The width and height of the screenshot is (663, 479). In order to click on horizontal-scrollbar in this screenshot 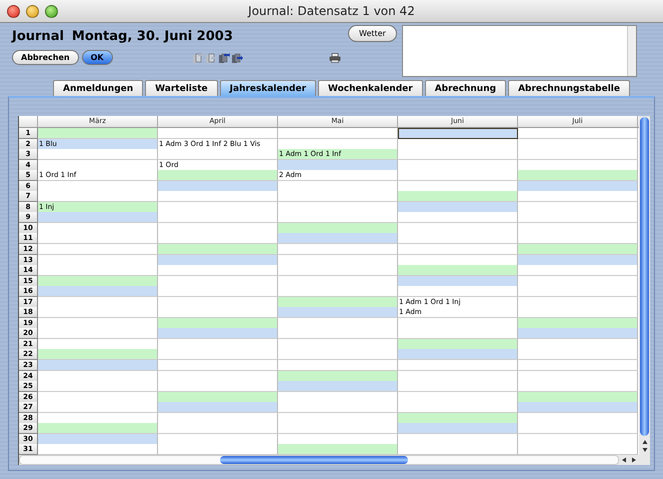, I will do `click(329, 459)`.